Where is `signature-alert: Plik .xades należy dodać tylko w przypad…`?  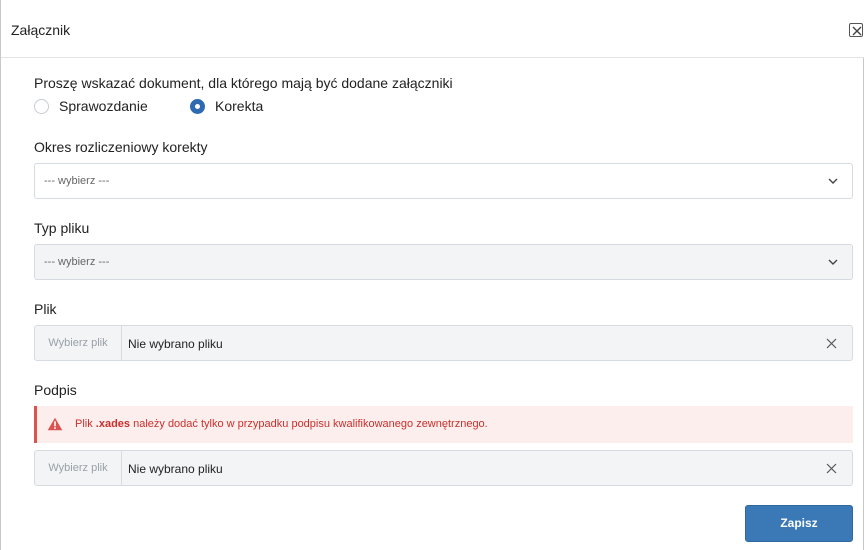
signature-alert: Plik .xades należy dodać tylko w przypad… is located at coordinates (443, 424).